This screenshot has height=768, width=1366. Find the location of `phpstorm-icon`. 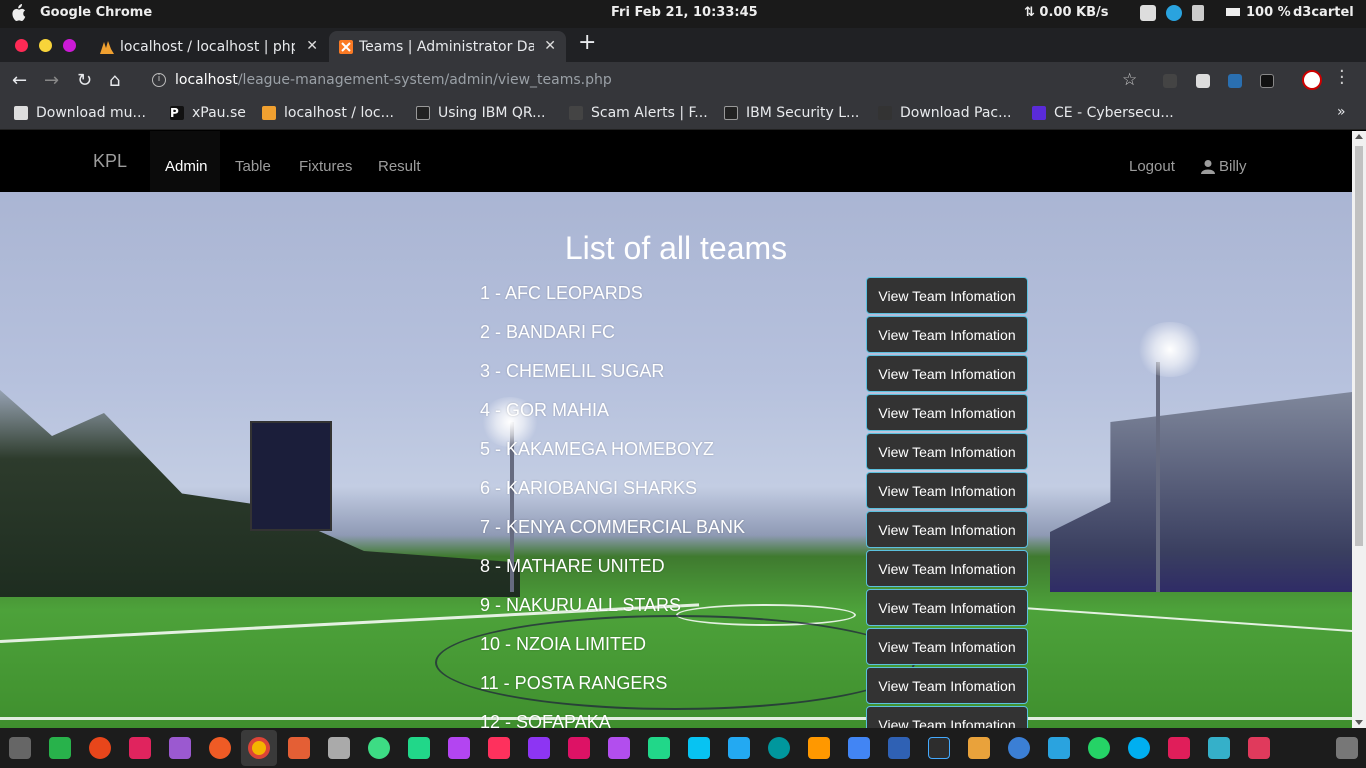

phpstorm-icon is located at coordinates (619, 748).